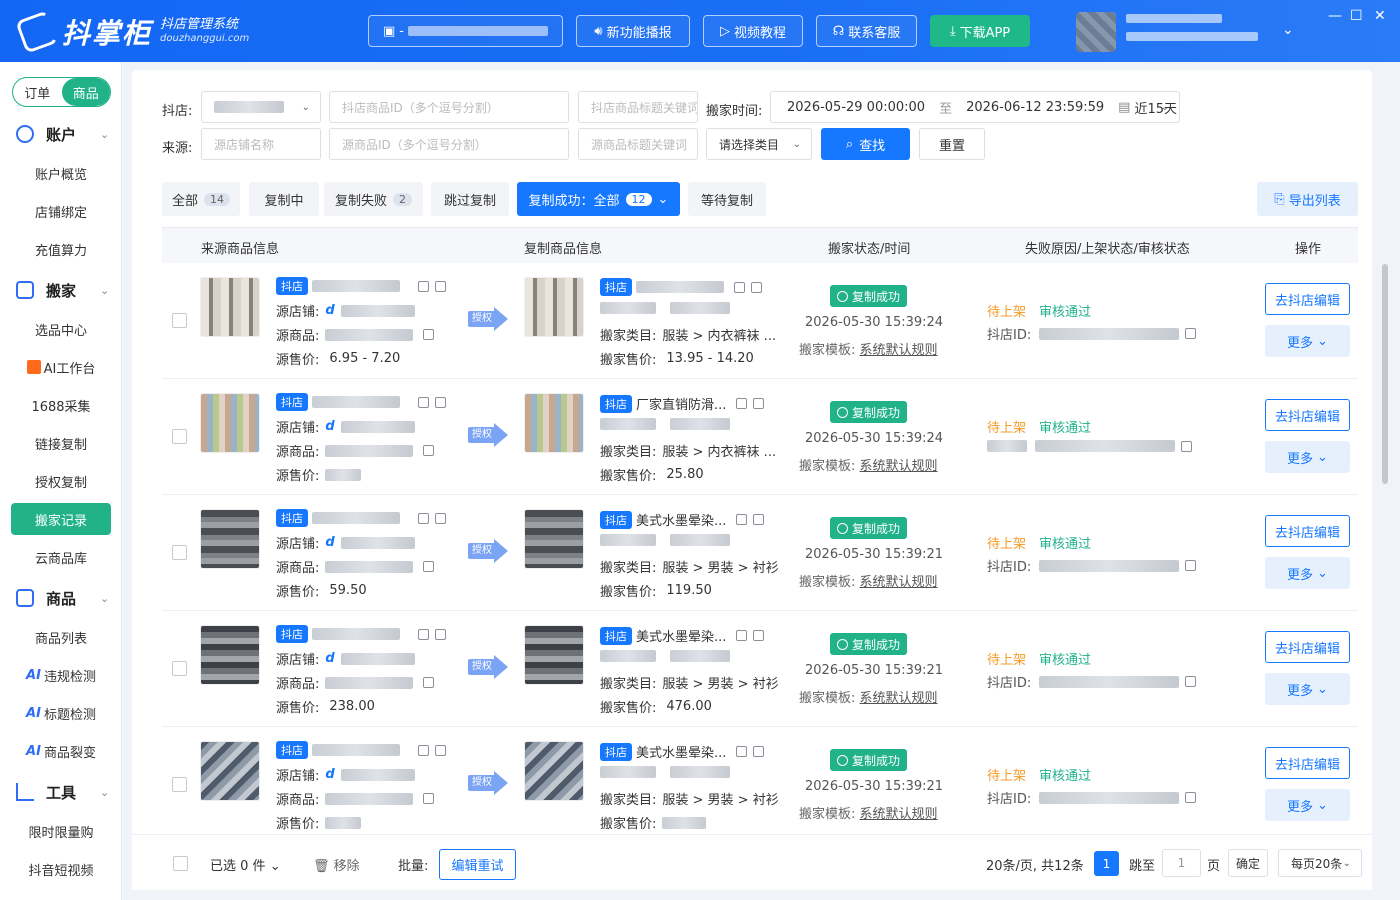 The height and width of the screenshot is (900, 1400). What do you see at coordinates (465, 31) in the screenshot?
I see `store-selector: ▣ -` at bounding box center [465, 31].